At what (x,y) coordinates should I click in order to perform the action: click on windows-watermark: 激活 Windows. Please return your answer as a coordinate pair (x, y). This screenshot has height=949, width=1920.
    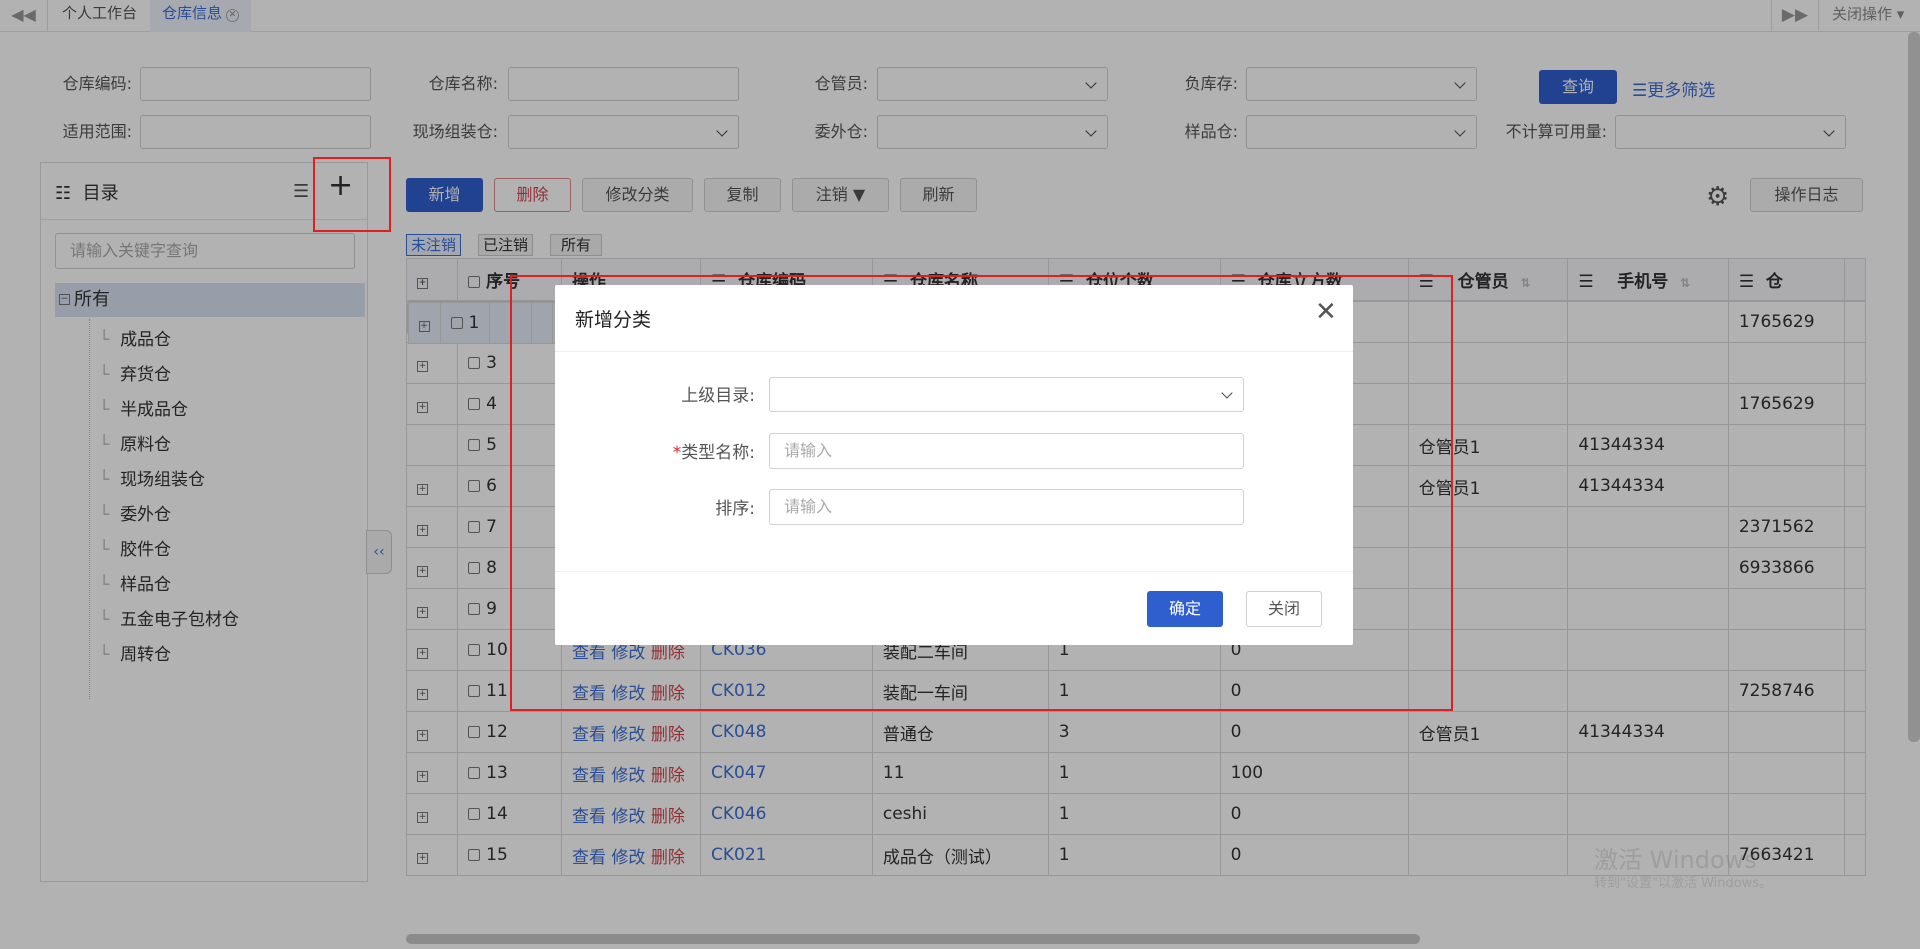
    Looking at the image, I should click on (1675, 860).